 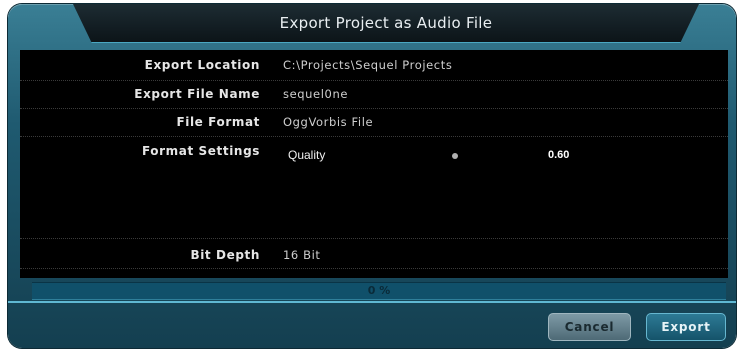 What do you see at coordinates (367, 65) in the screenshot?
I see `export-location-value: C:\Projects\Sequel Projects` at bounding box center [367, 65].